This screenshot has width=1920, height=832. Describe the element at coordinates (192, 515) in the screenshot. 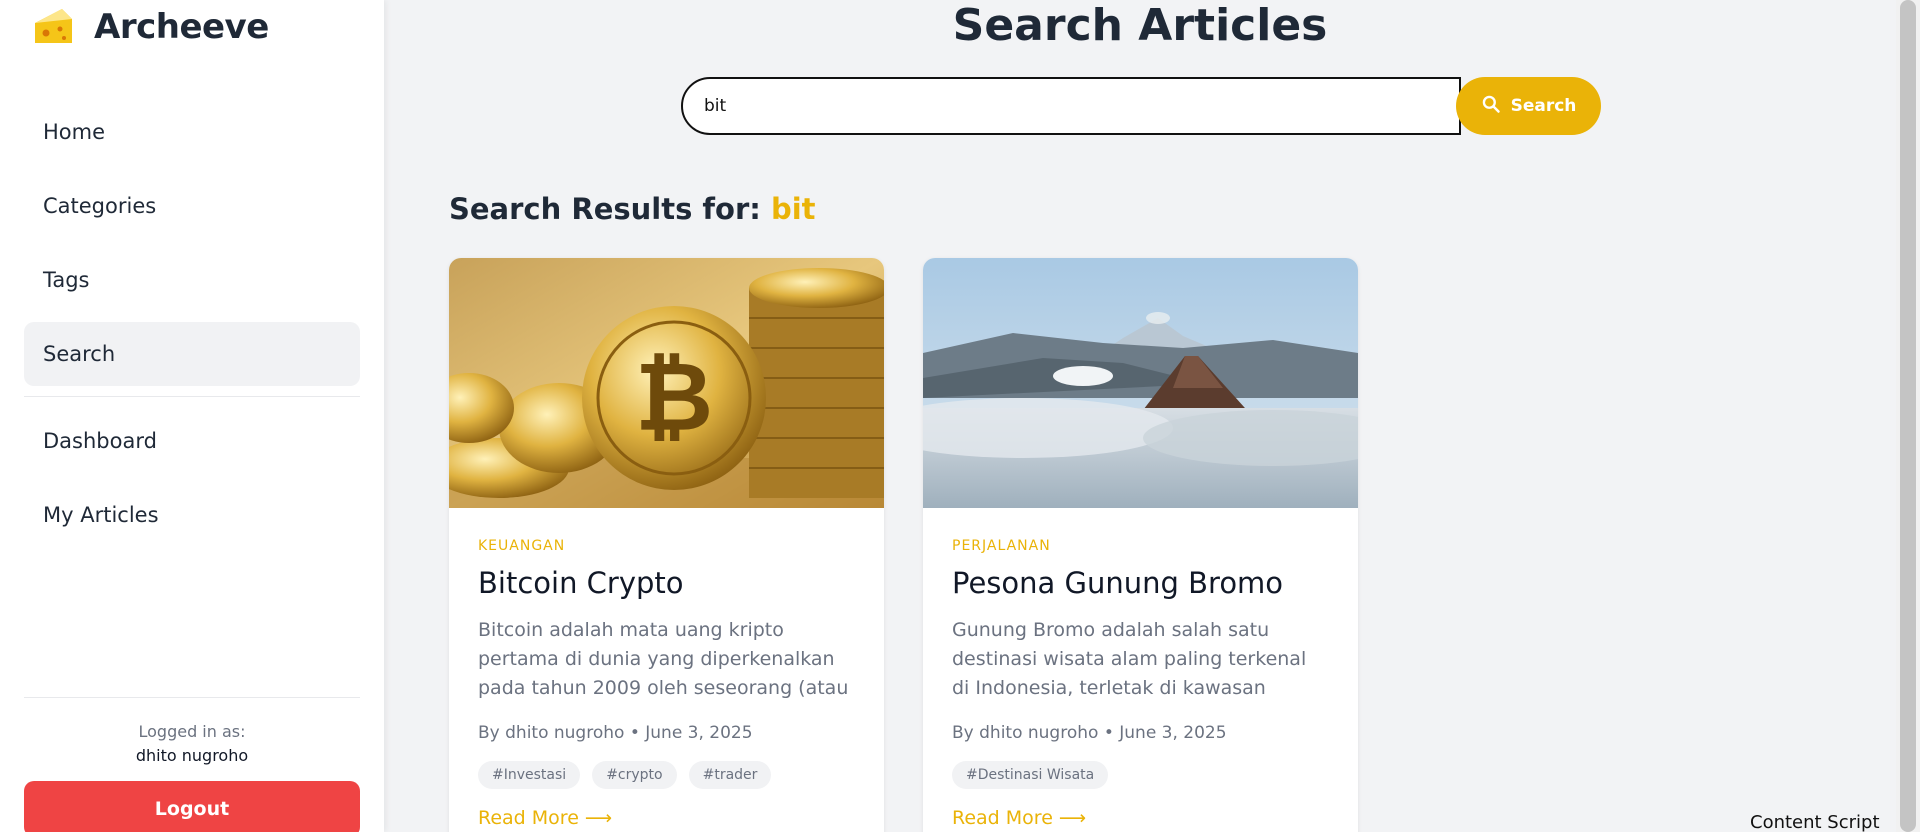

I see `sidebar-item-my-articles: My Articles` at that location.